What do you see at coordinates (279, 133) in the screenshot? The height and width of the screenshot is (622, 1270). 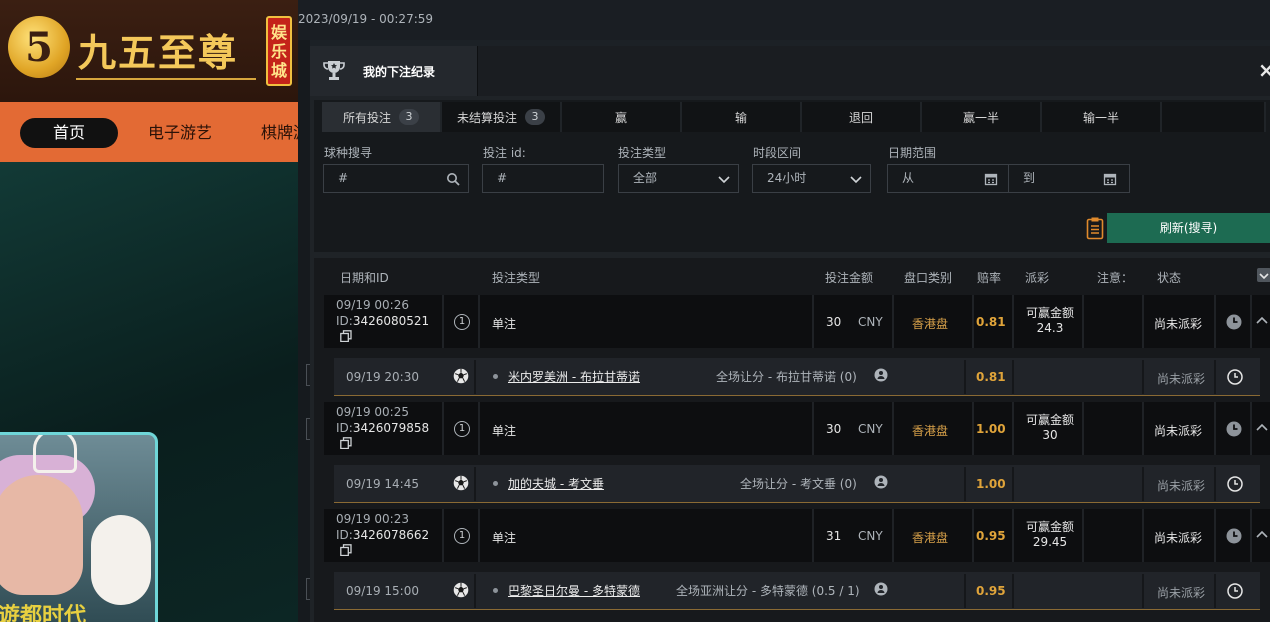 I see `nav-cards: 棋牌游` at bounding box center [279, 133].